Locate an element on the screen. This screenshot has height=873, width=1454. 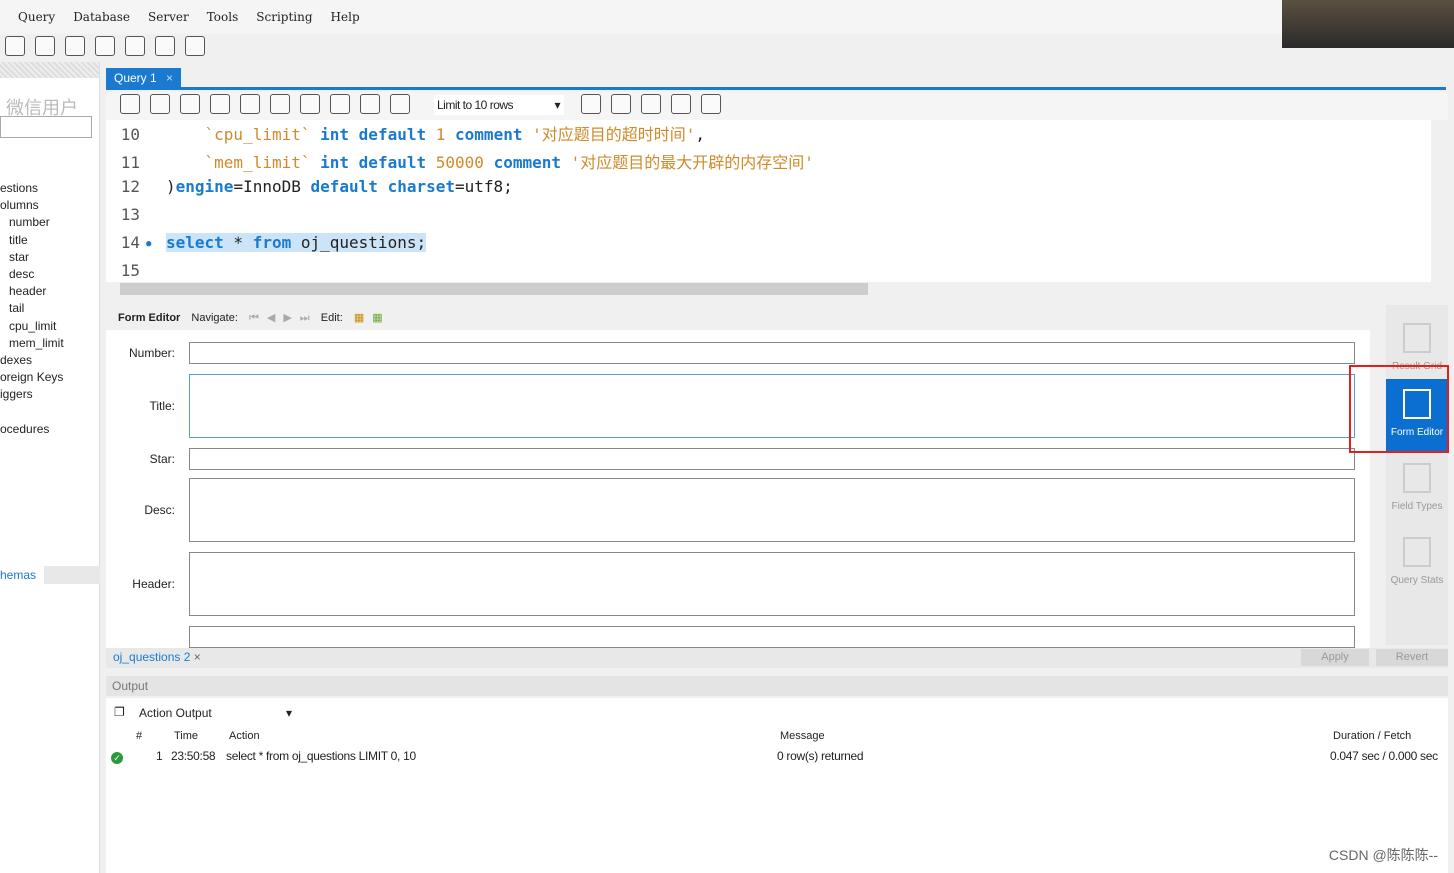
tree-item: desc is located at coordinates (32, 274).